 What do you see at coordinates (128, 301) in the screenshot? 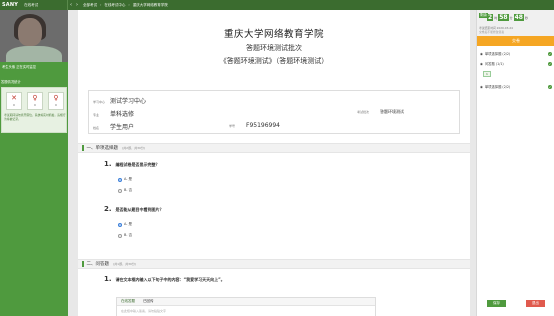
I see `tab-online-answer: 在线答题` at bounding box center [128, 301].